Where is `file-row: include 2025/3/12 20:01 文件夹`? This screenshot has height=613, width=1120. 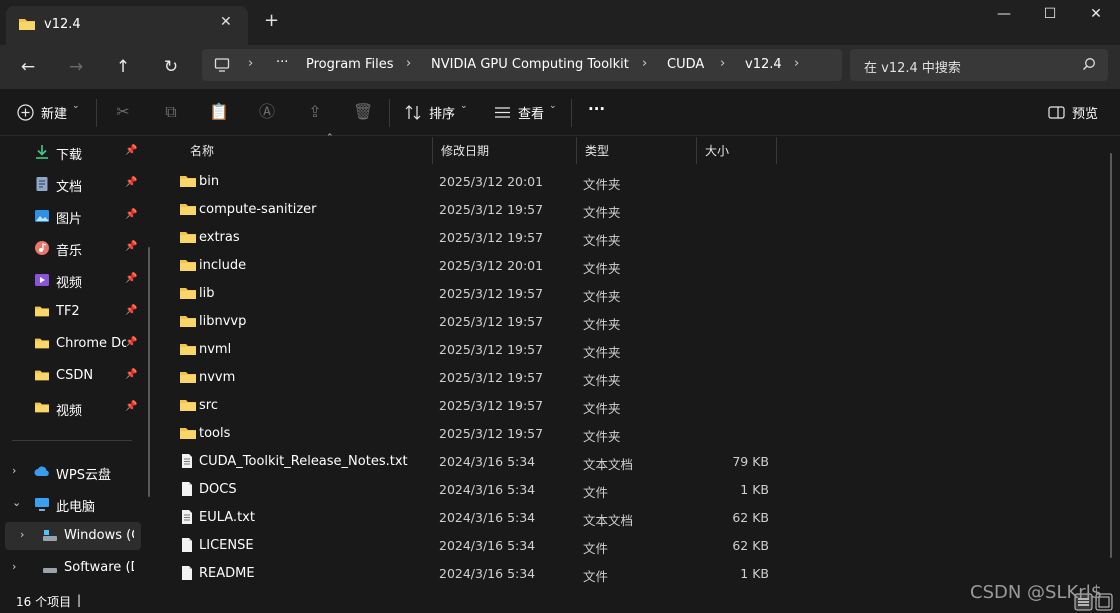 file-row: include 2025/3/12 20:01 文件夹 is located at coordinates (640, 265).